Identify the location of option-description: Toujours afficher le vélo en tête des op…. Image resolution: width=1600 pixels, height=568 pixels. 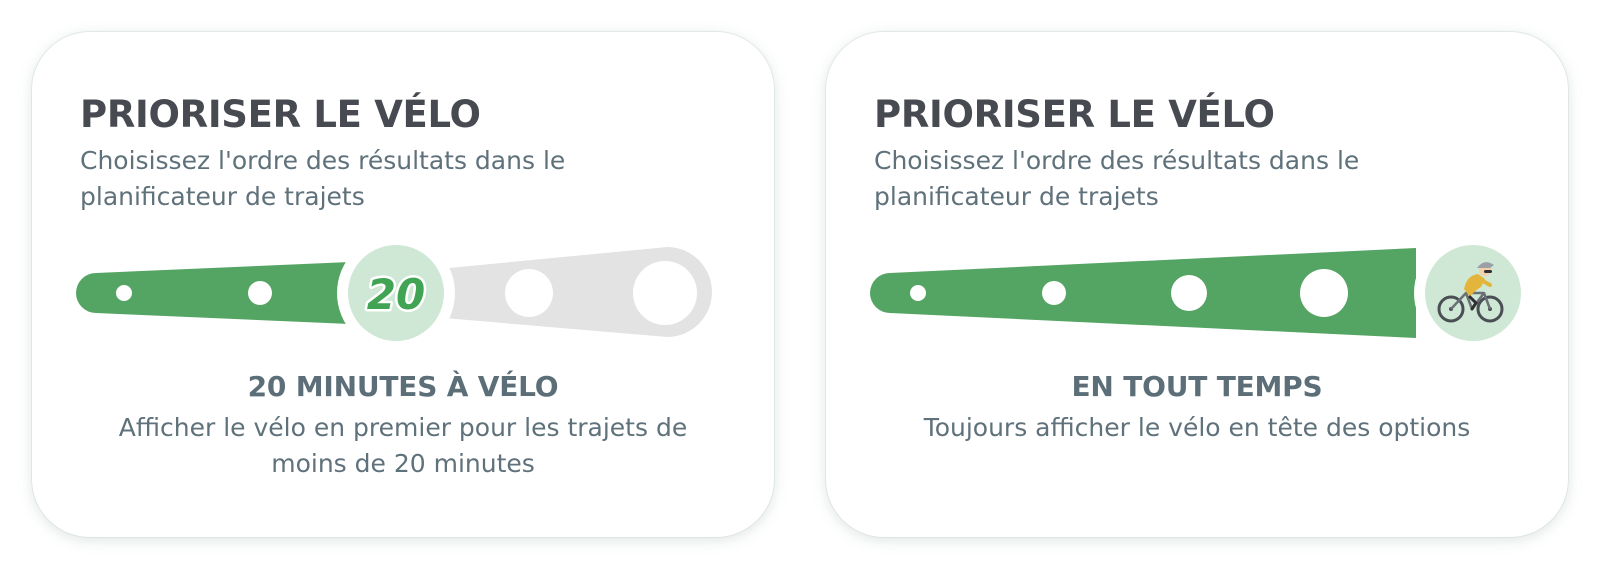
(1197, 427).